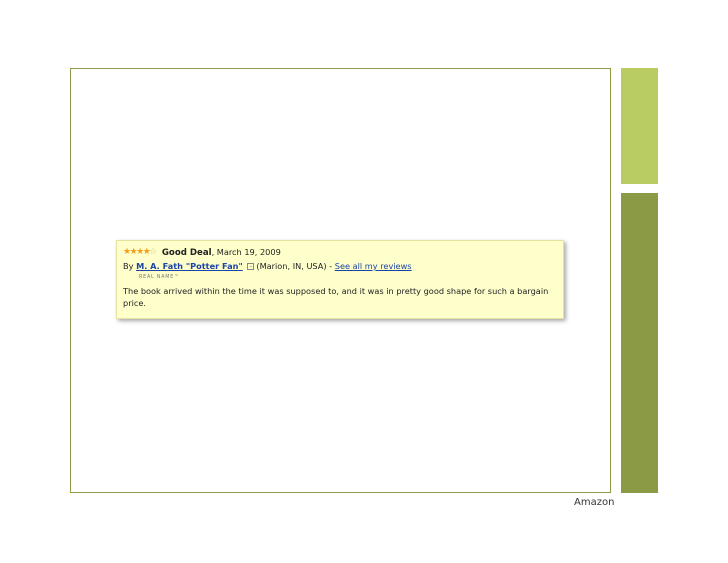 This screenshot has width=728, height=563. I want to click on decorative-bar-top, so click(639, 126).